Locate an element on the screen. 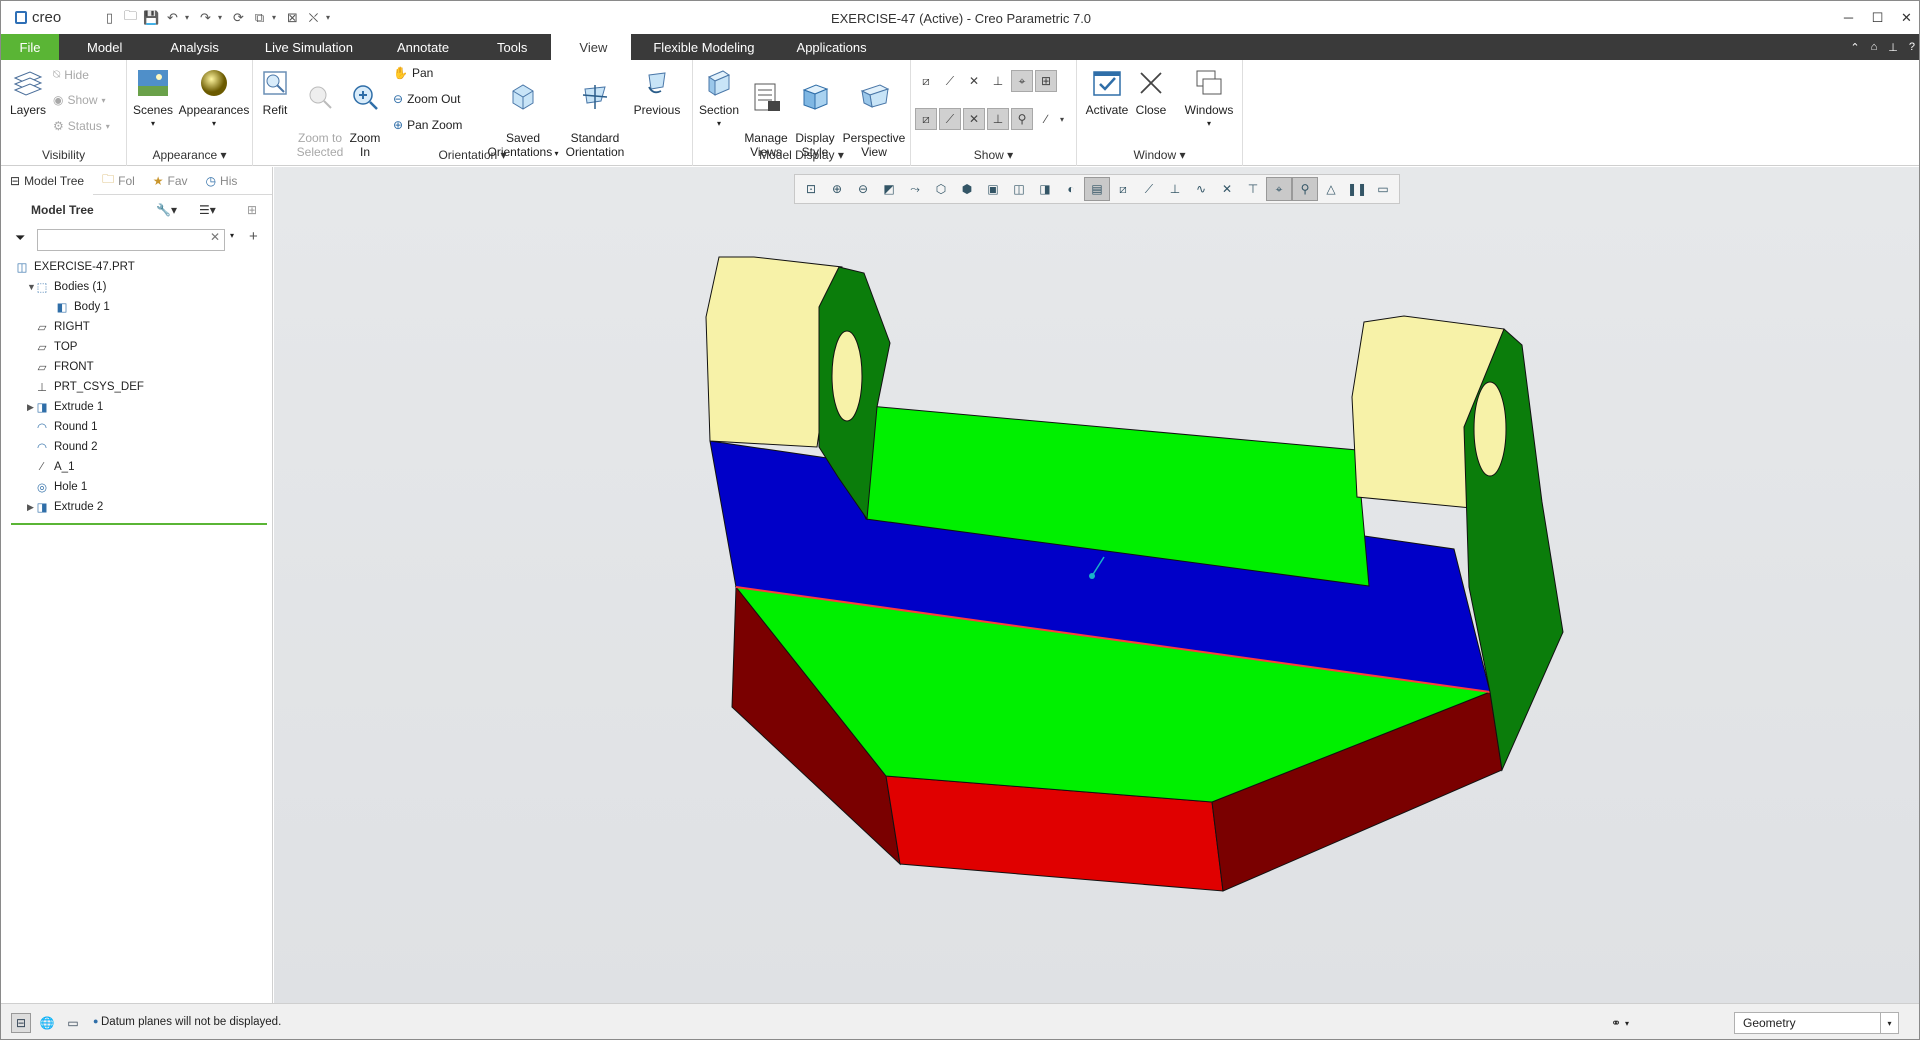 The image size is (1920, 1040). windows-icon: ⧉ is located at coordinates (259, 17).